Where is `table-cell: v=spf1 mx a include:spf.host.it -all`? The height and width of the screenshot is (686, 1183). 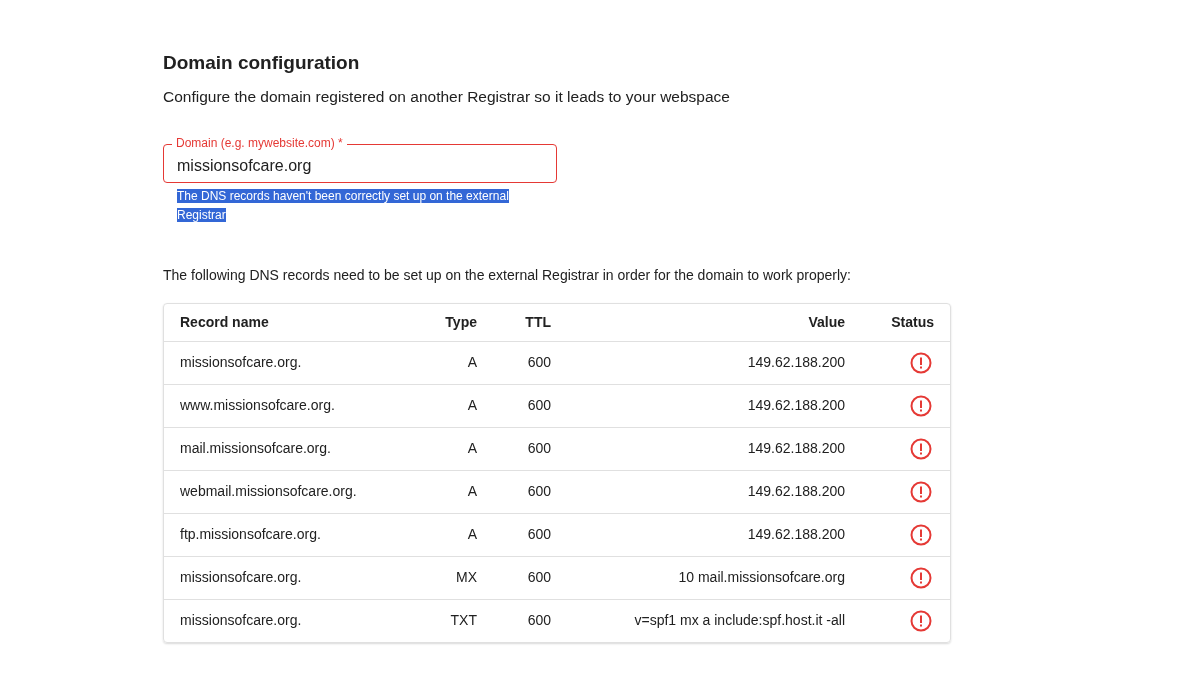
table-cell: v=spf1 mx a include:spf.host.it -all is located at coordinates (714, 621).